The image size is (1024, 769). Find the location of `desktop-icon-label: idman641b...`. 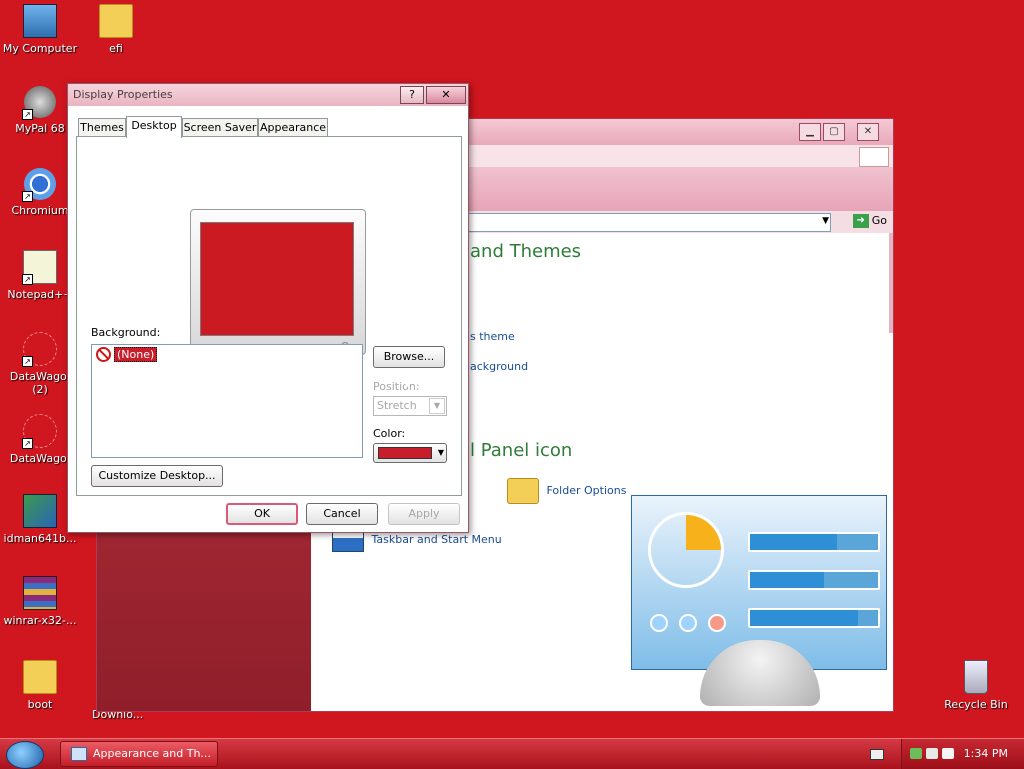

desktop-icon-label: idman641b... is located at coordinates (40, 538).